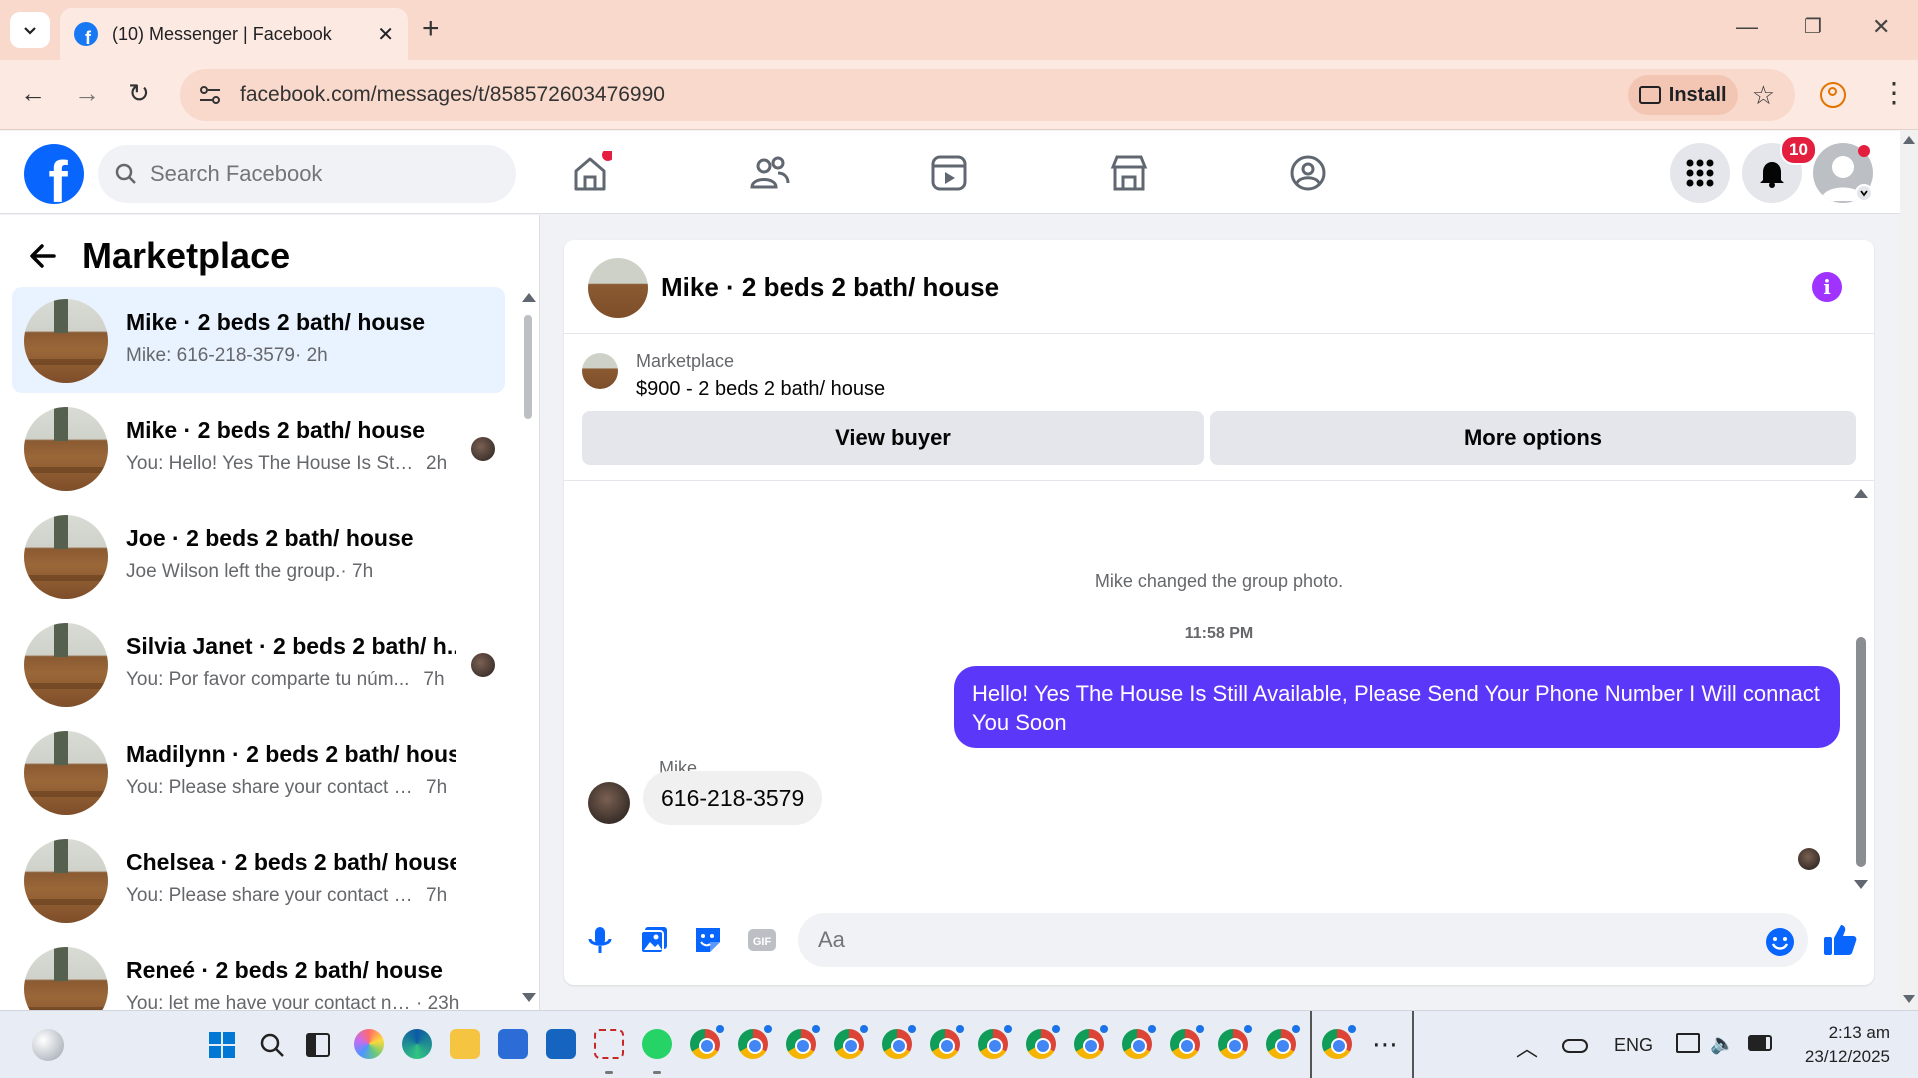 This screenshot has height=1078, width=1918. I want to click on tab-search-button, so click(30, 30).